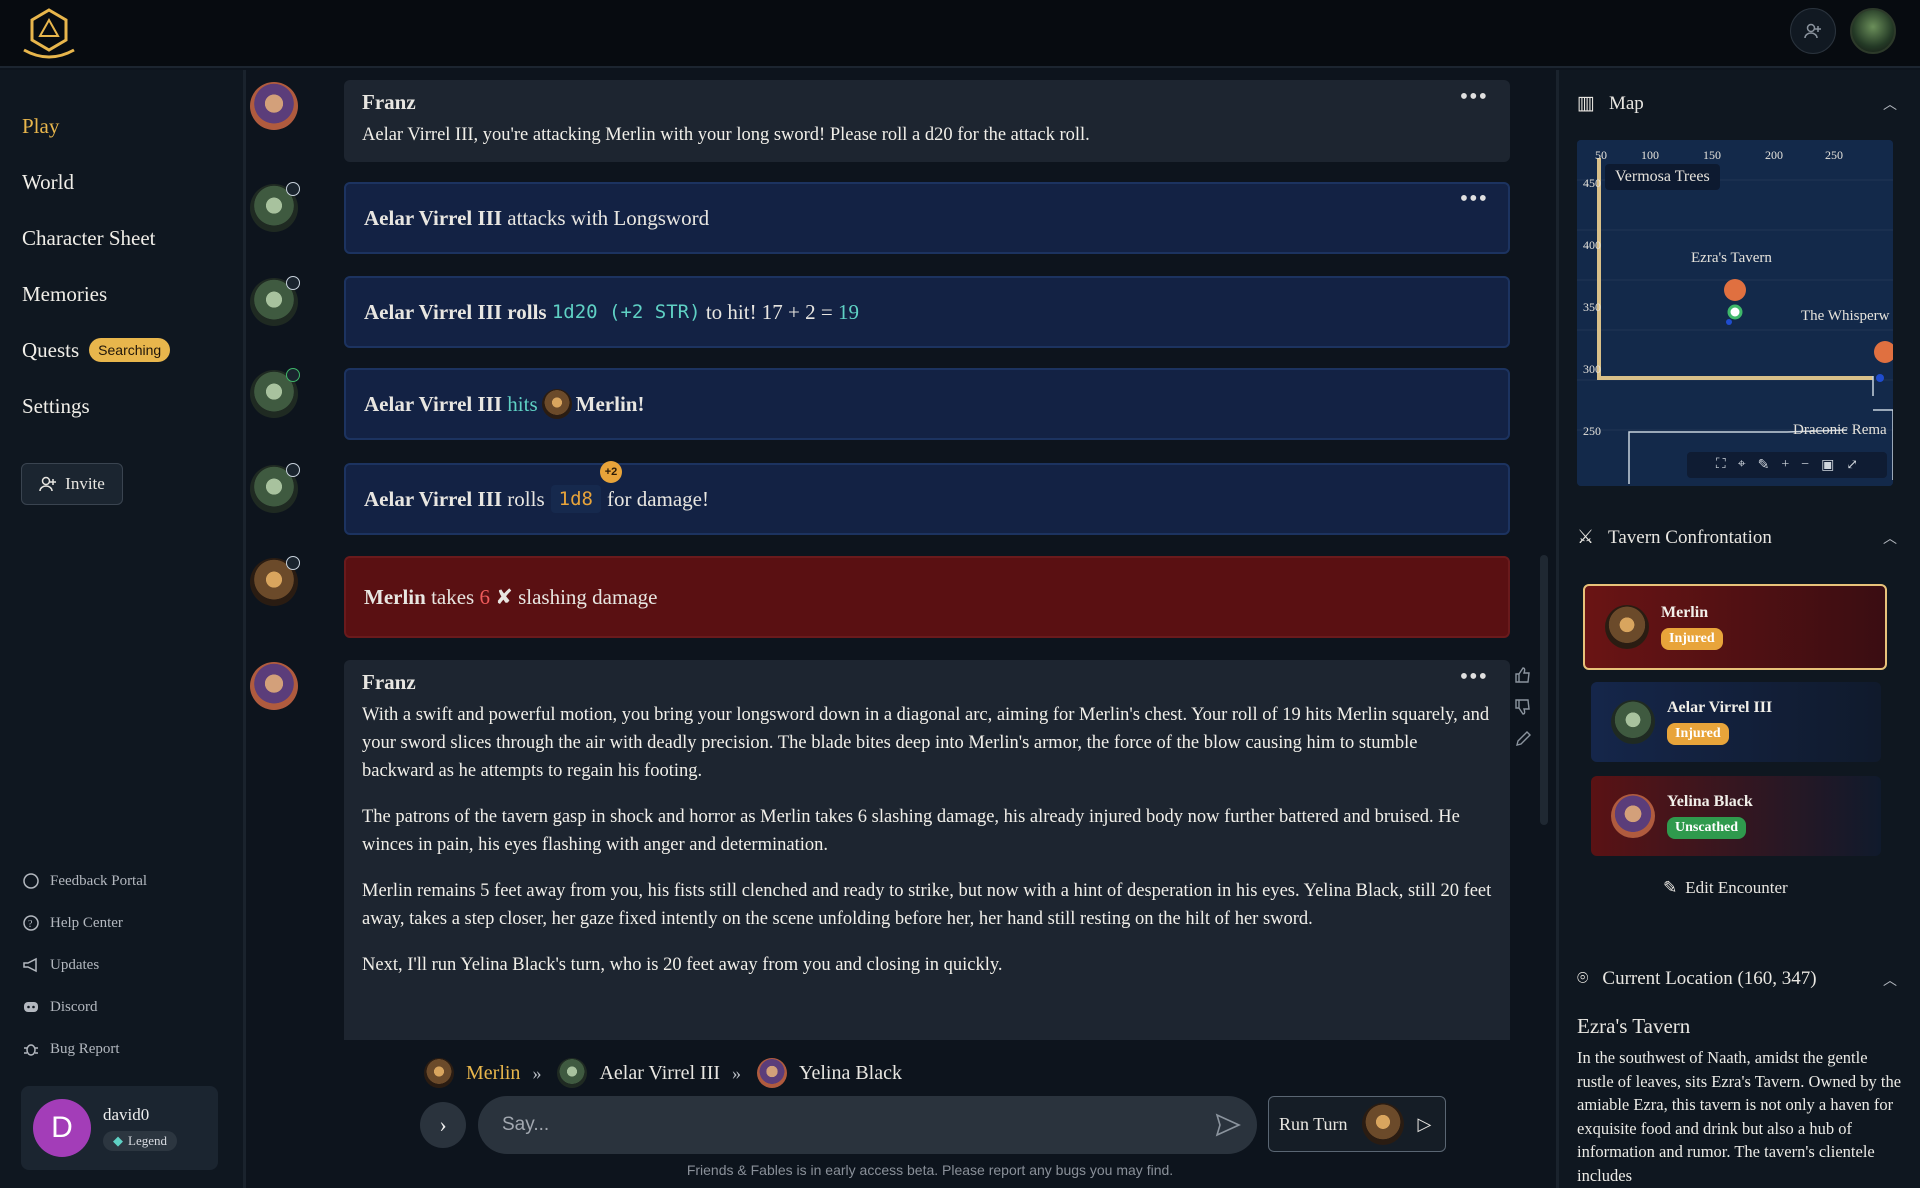 The image size is (1920, 1188). I want to click on player-avatar, so click(275, 393).